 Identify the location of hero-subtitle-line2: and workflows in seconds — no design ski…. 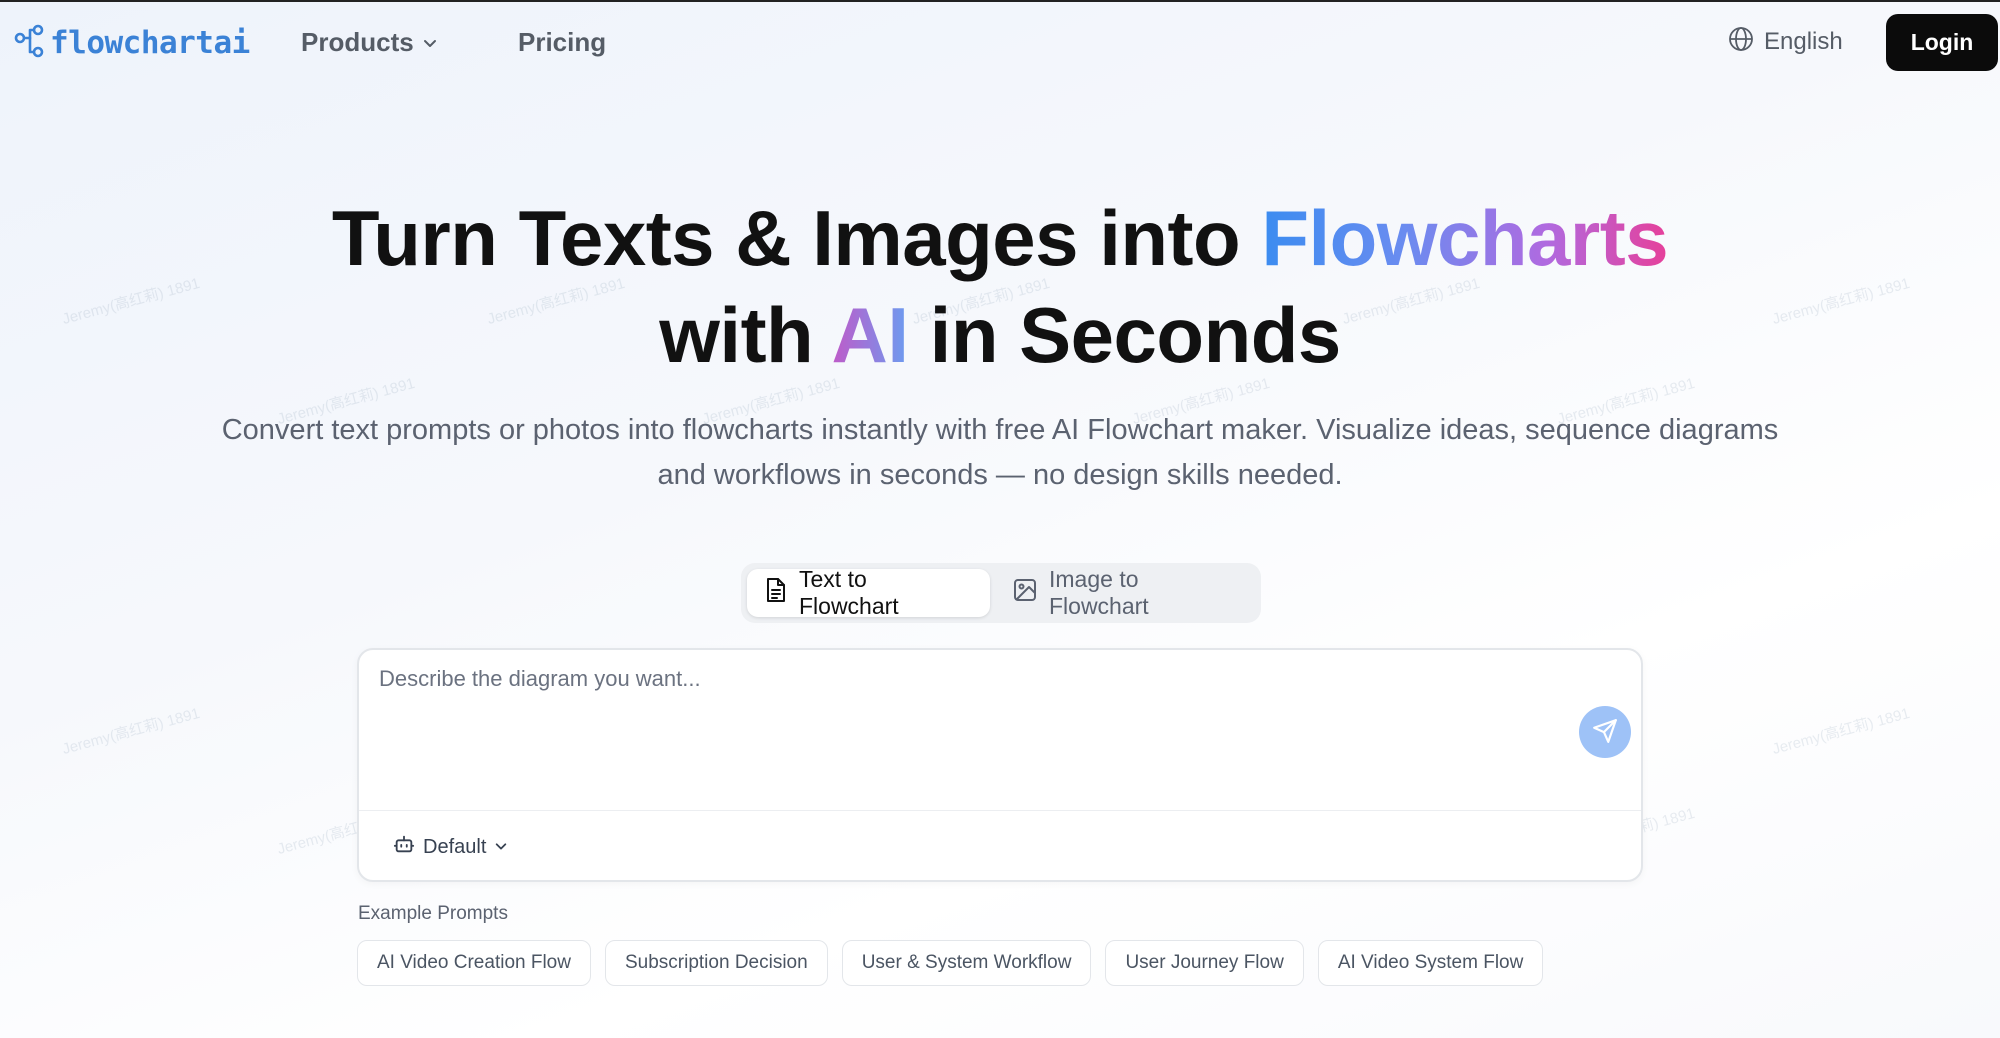
(1000, 475).